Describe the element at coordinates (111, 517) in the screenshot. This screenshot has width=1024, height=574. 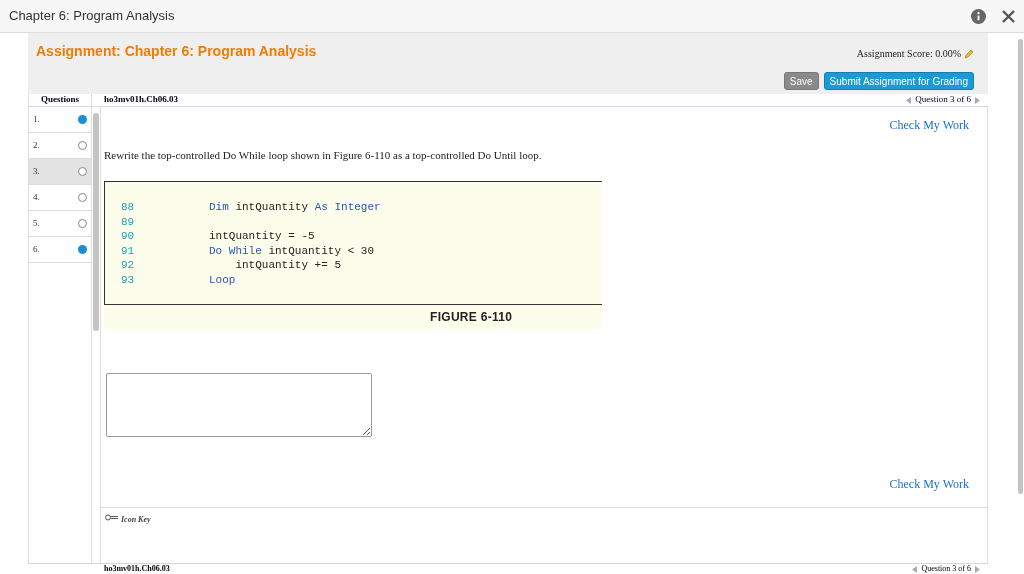
I see `key-icon` at that location.